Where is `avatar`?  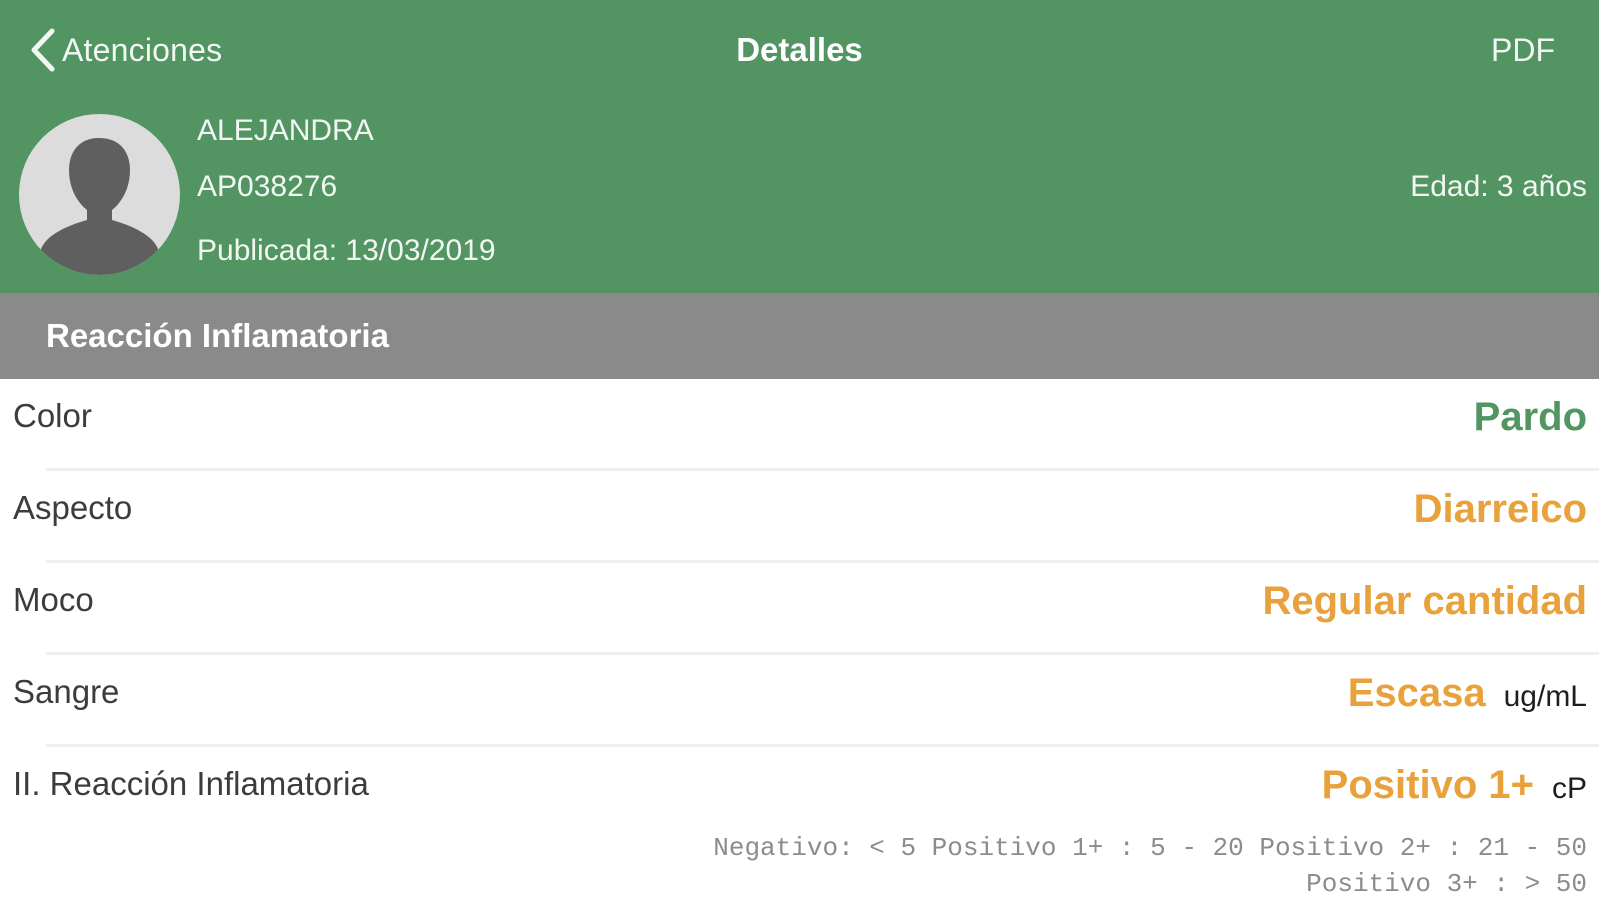 avatar is located at coordinates (99, 194).